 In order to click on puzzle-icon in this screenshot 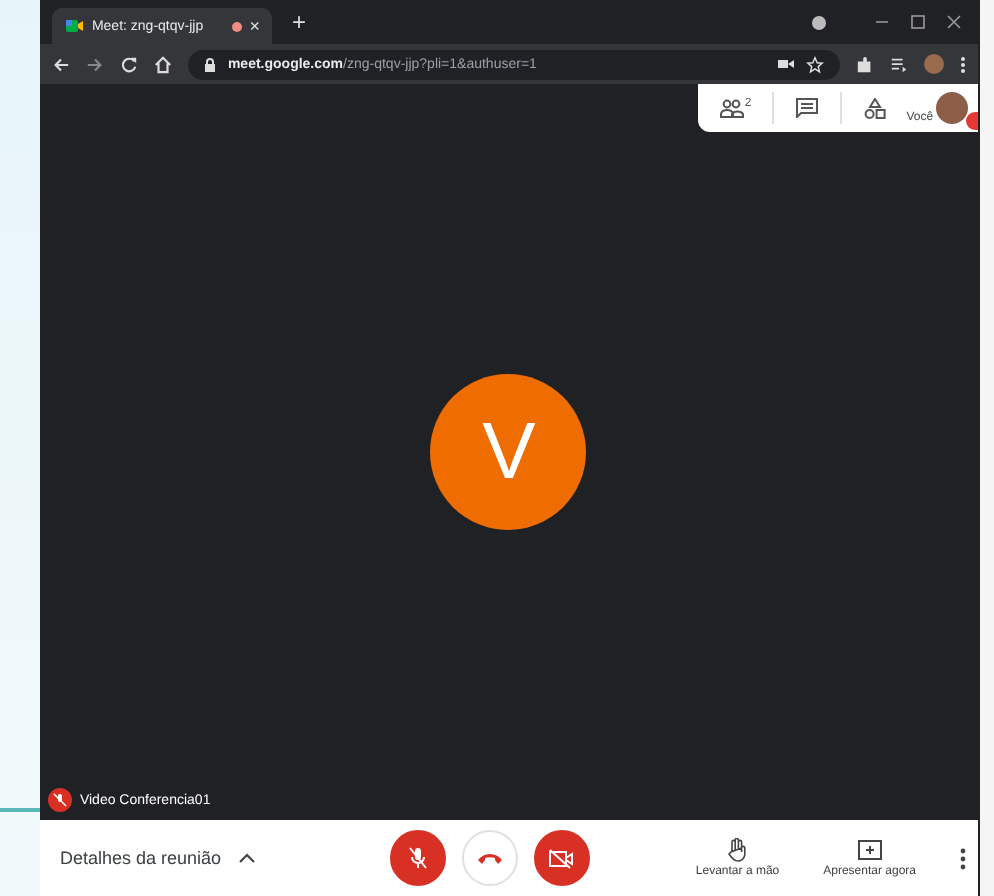, I will do `click(865, 64)`.